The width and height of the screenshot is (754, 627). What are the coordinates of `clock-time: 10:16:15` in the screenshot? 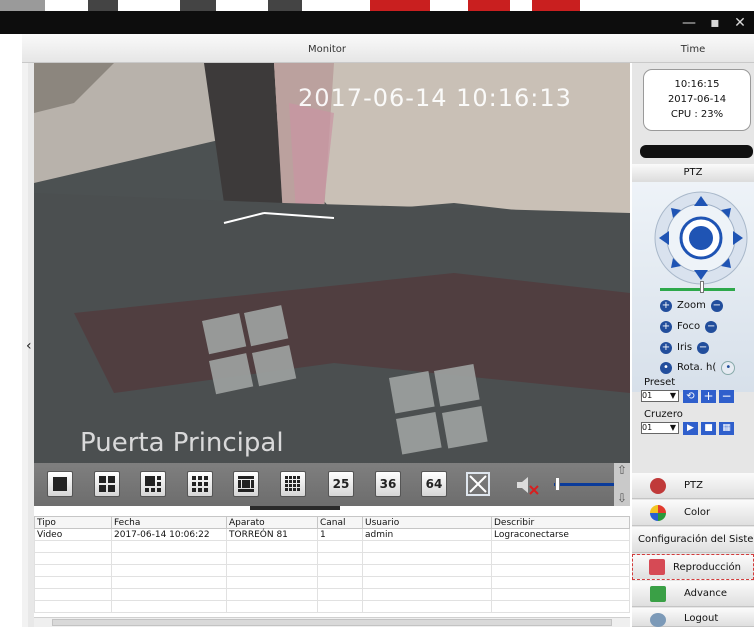 It's located at (697, 84).